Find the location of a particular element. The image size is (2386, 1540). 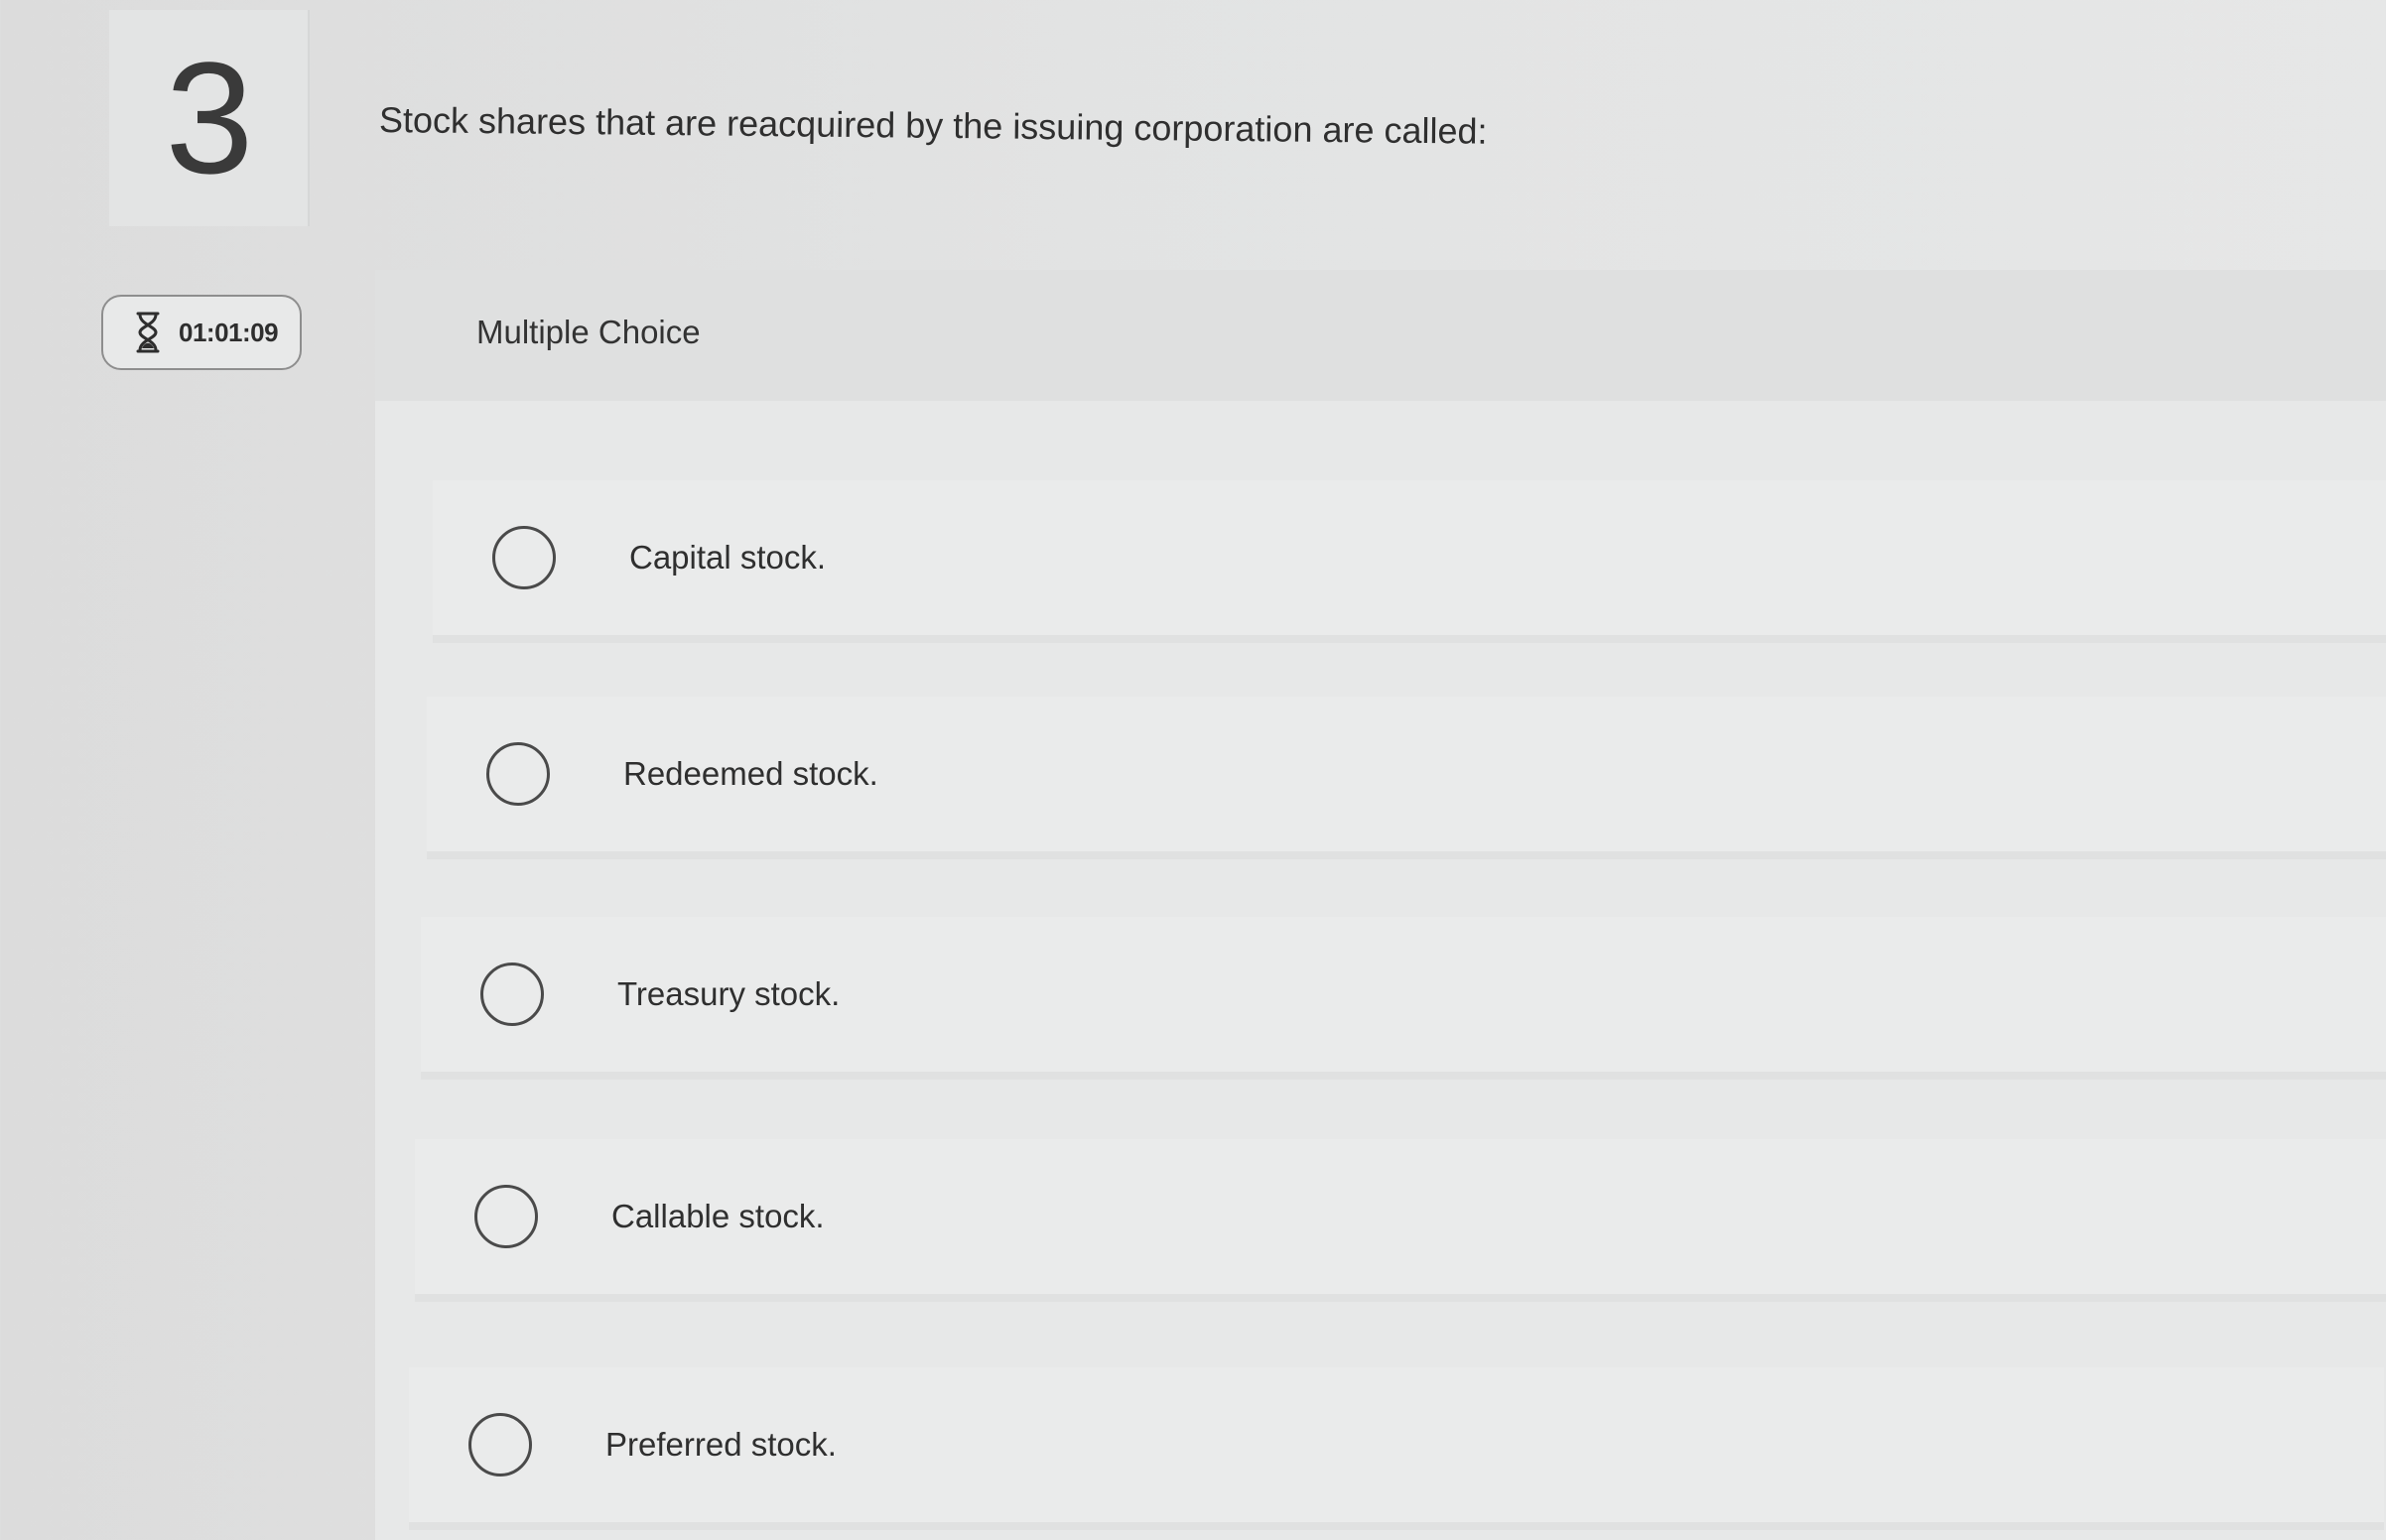

question-number-box: 3 is located at coordinates (209, 118).